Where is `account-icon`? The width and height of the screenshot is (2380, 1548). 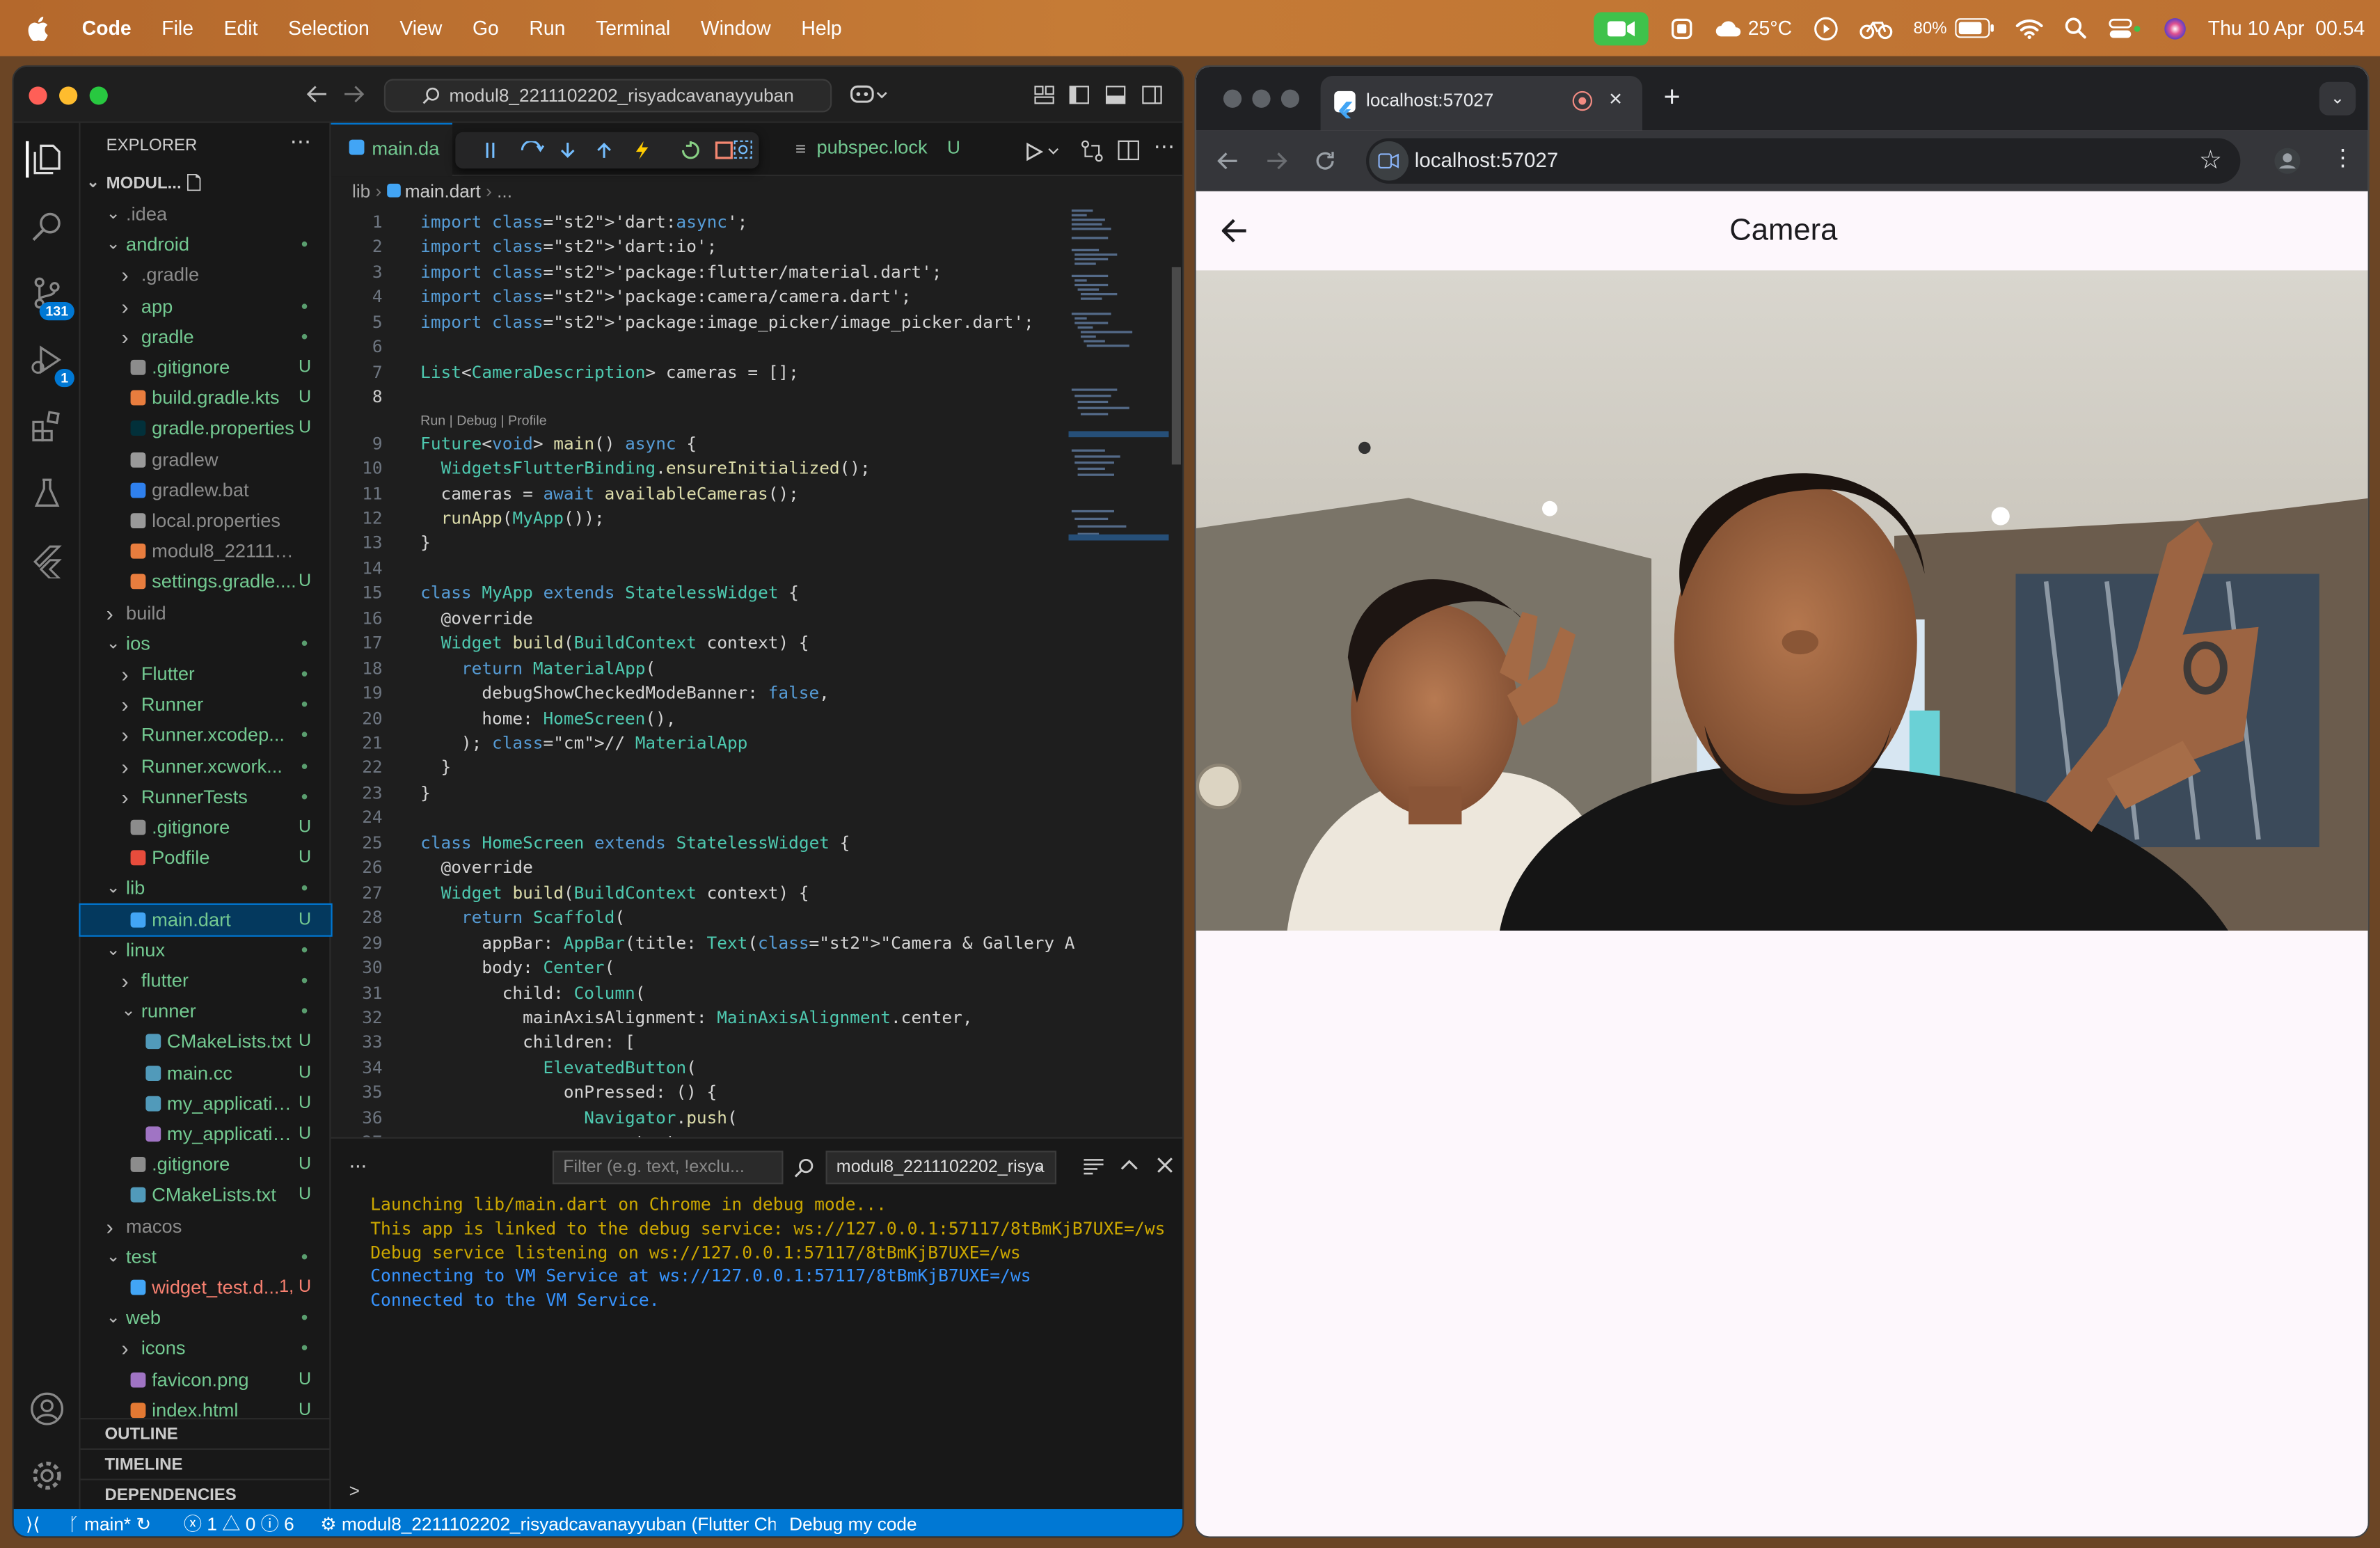 account-icon is located at coordinates (47, 1409).